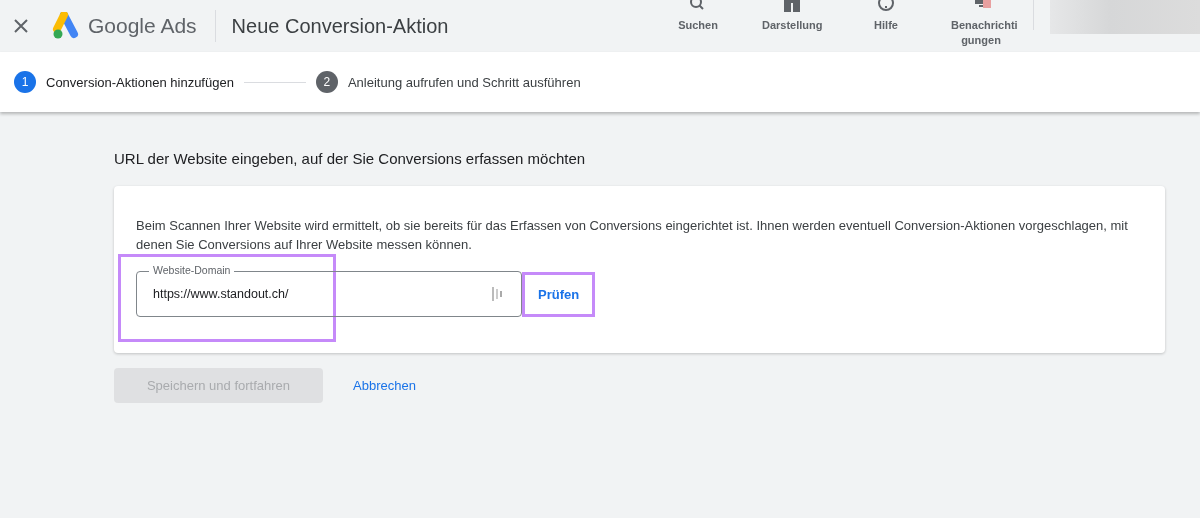 The width and height of the screenshot is (1200, 518). Describe the element at coordinates (21, 26) in the screenshot. I see `close-icon` at that location.